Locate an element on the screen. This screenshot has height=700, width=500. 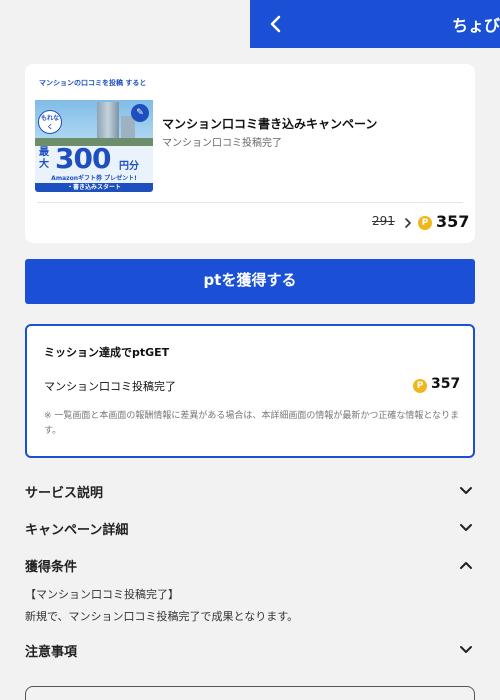
page-title: ちょびリッチ is located at coordinates (476, 25).